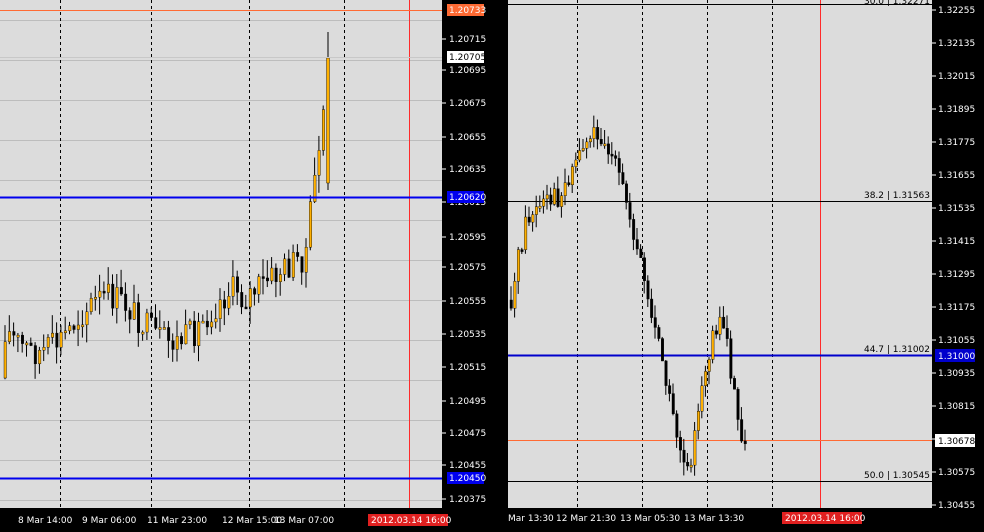 This screenshot has height=532, width=984. What do you see at coordinates (497, 266) in the screenshot?
I see `chart-divider` at bounding box center [497, 266].